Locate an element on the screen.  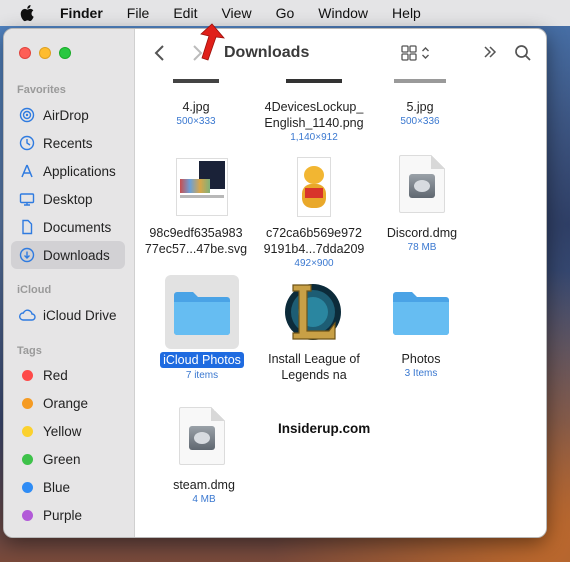
file-name: Install League of Legends na is located at coordinates (314, 367).